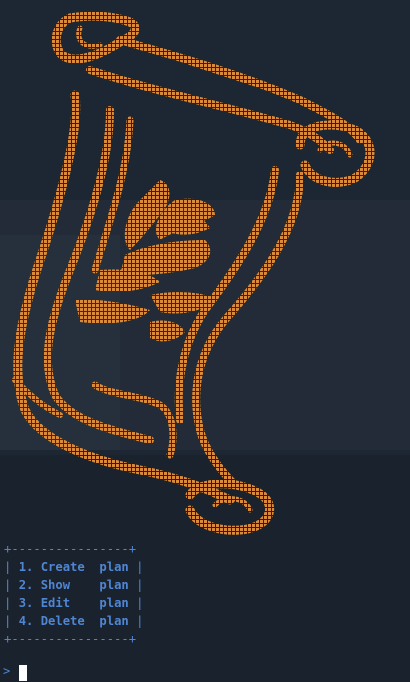 The height and width of the screenshot is (682, 410). What do you see at coordinates (74, 585) in the screenshot?
I see `menu-option-show: 2. Show plan` at bounding box center [74, 585].